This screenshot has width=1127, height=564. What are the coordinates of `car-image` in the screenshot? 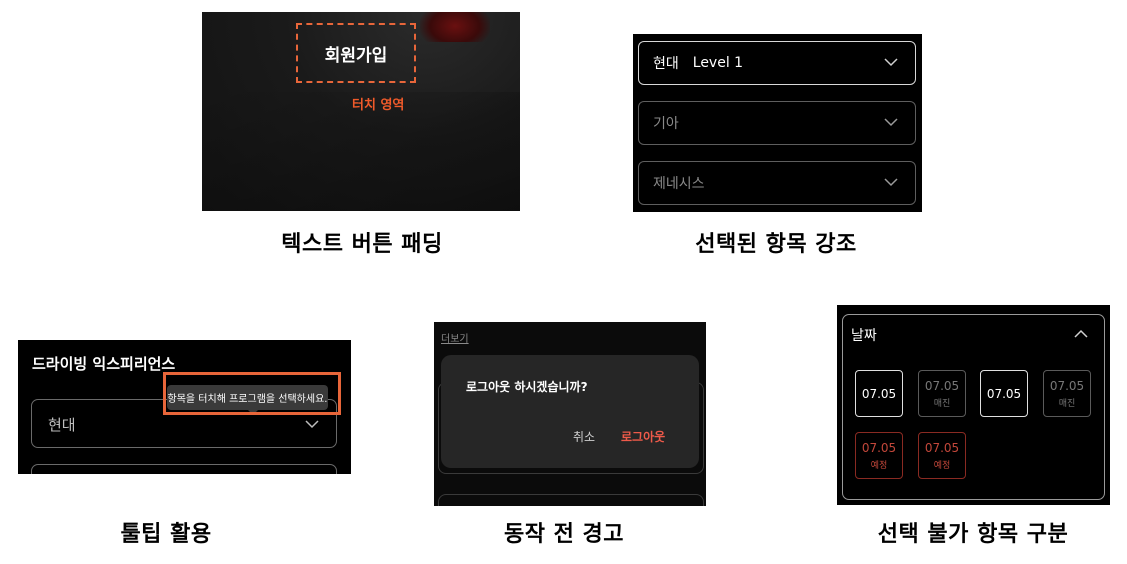 It's located at (455, 27).